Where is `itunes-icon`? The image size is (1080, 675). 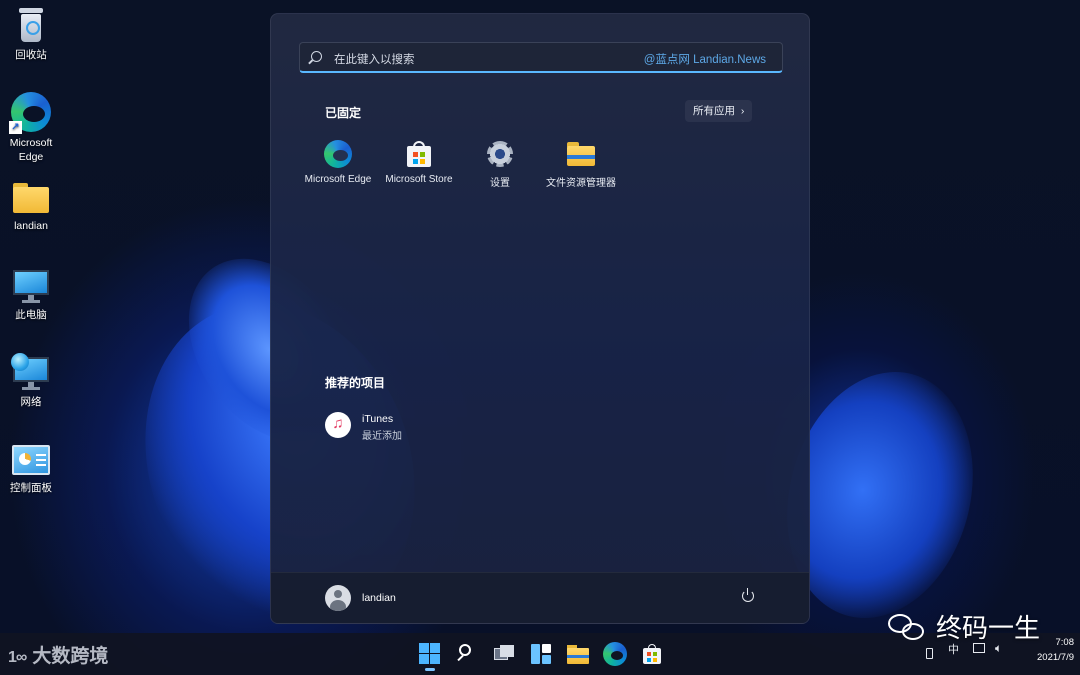
itunes-icon is located at coordinates (338, 425).